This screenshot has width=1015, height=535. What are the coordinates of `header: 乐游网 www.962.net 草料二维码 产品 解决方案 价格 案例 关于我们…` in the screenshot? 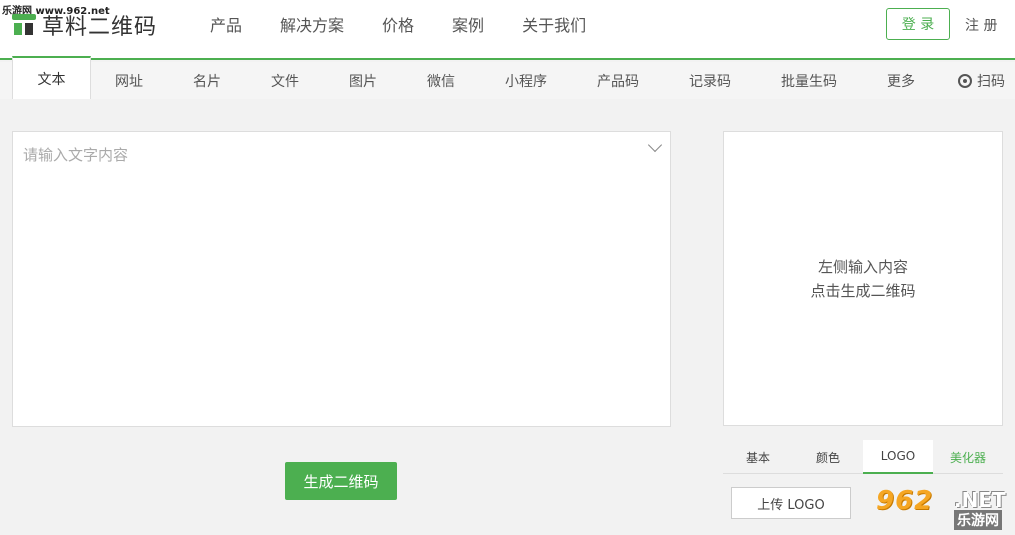 It's located at (507, 30).